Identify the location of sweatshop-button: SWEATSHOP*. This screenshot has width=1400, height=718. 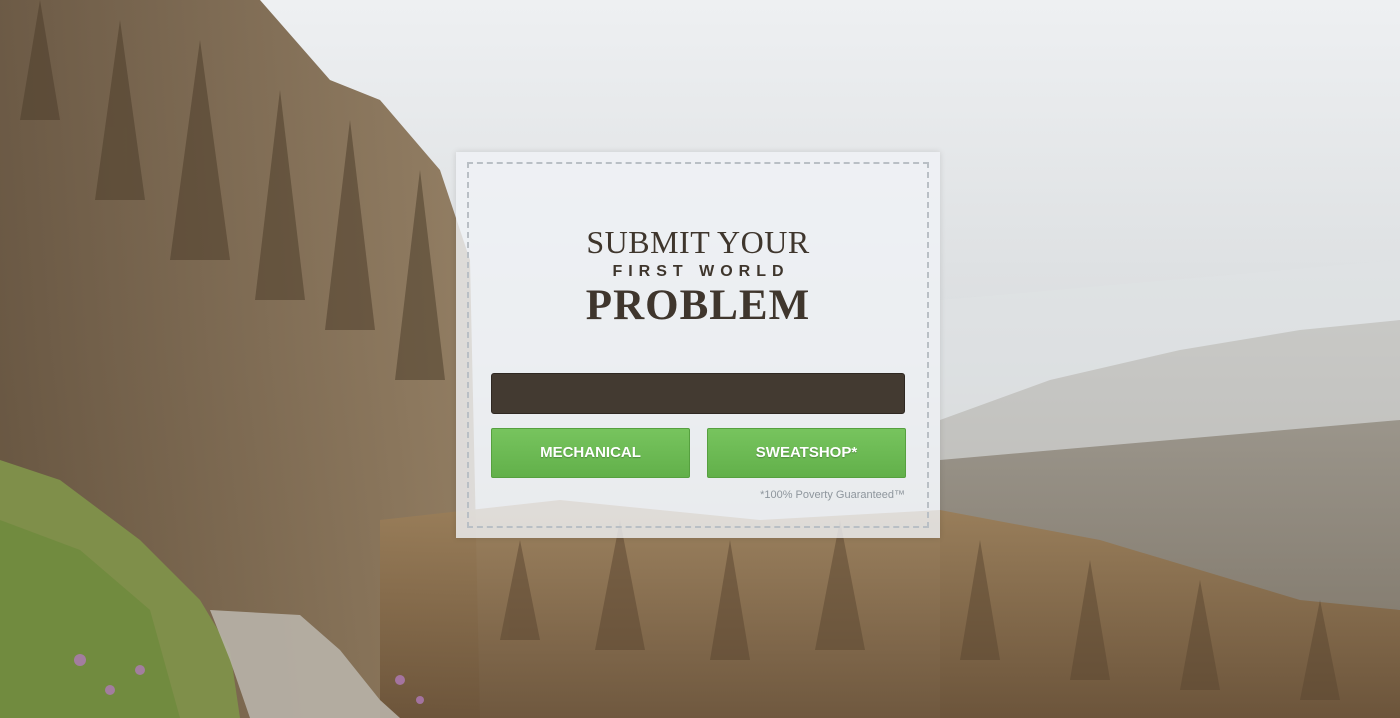
(806, 453).